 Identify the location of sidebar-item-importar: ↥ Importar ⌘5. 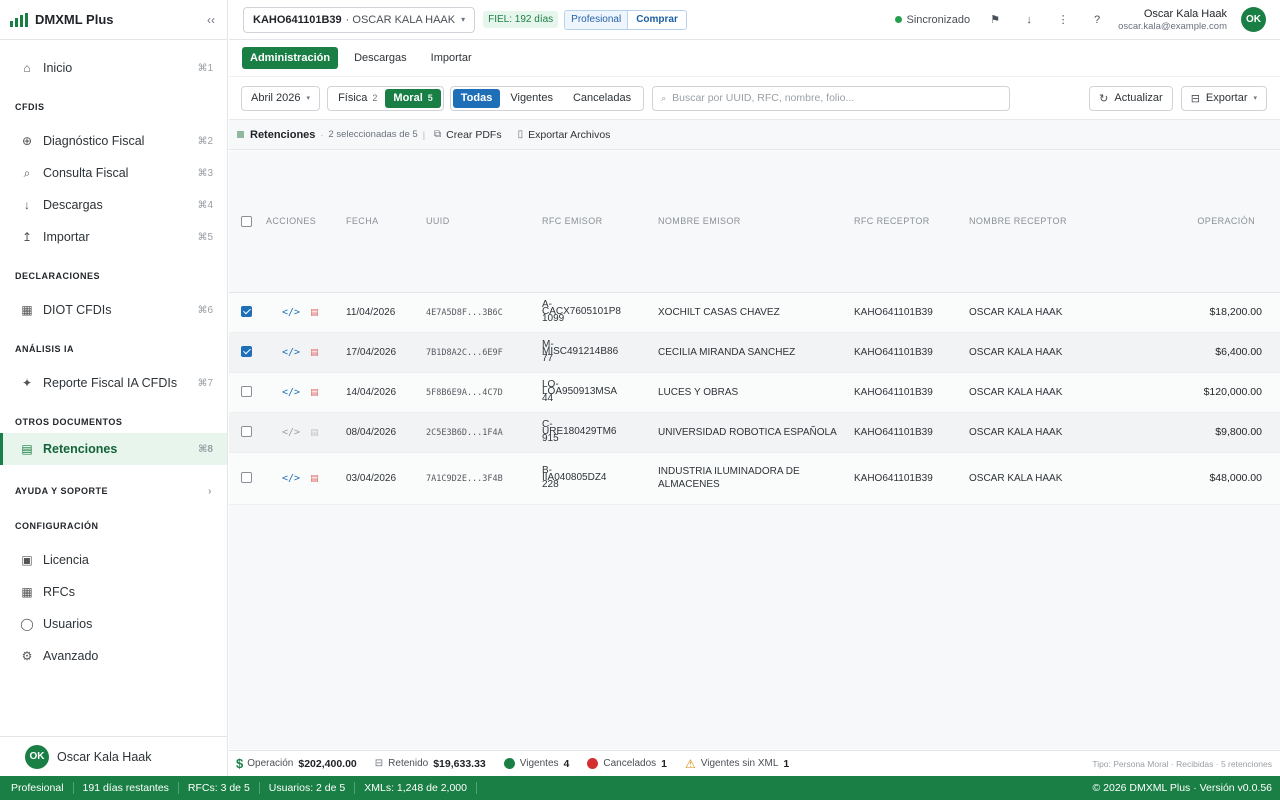
(113, 237).